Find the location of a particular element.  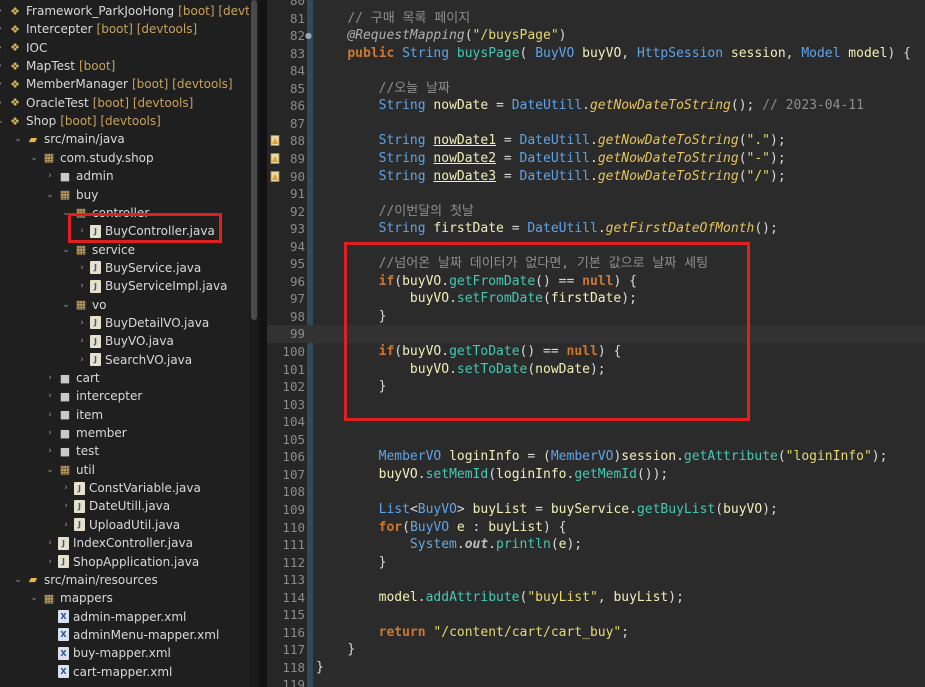

code-line: 98 } is located at coordinates (596, 317).